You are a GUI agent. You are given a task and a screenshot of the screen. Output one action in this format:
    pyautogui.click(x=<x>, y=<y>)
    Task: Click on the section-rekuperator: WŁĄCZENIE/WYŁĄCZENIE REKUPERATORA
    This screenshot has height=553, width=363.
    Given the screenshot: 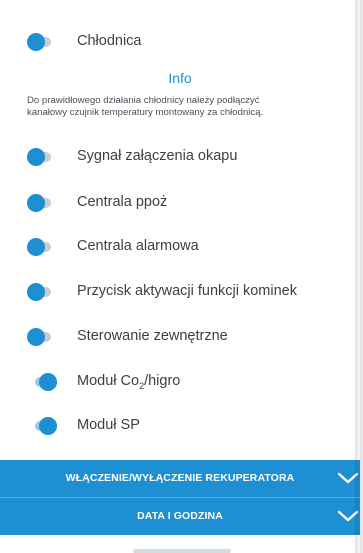 What is the action you would take?
    pyautogui.click(x=180, y=478)
    